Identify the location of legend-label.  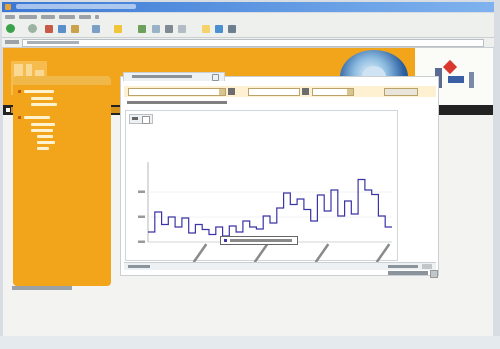
(261, 240).